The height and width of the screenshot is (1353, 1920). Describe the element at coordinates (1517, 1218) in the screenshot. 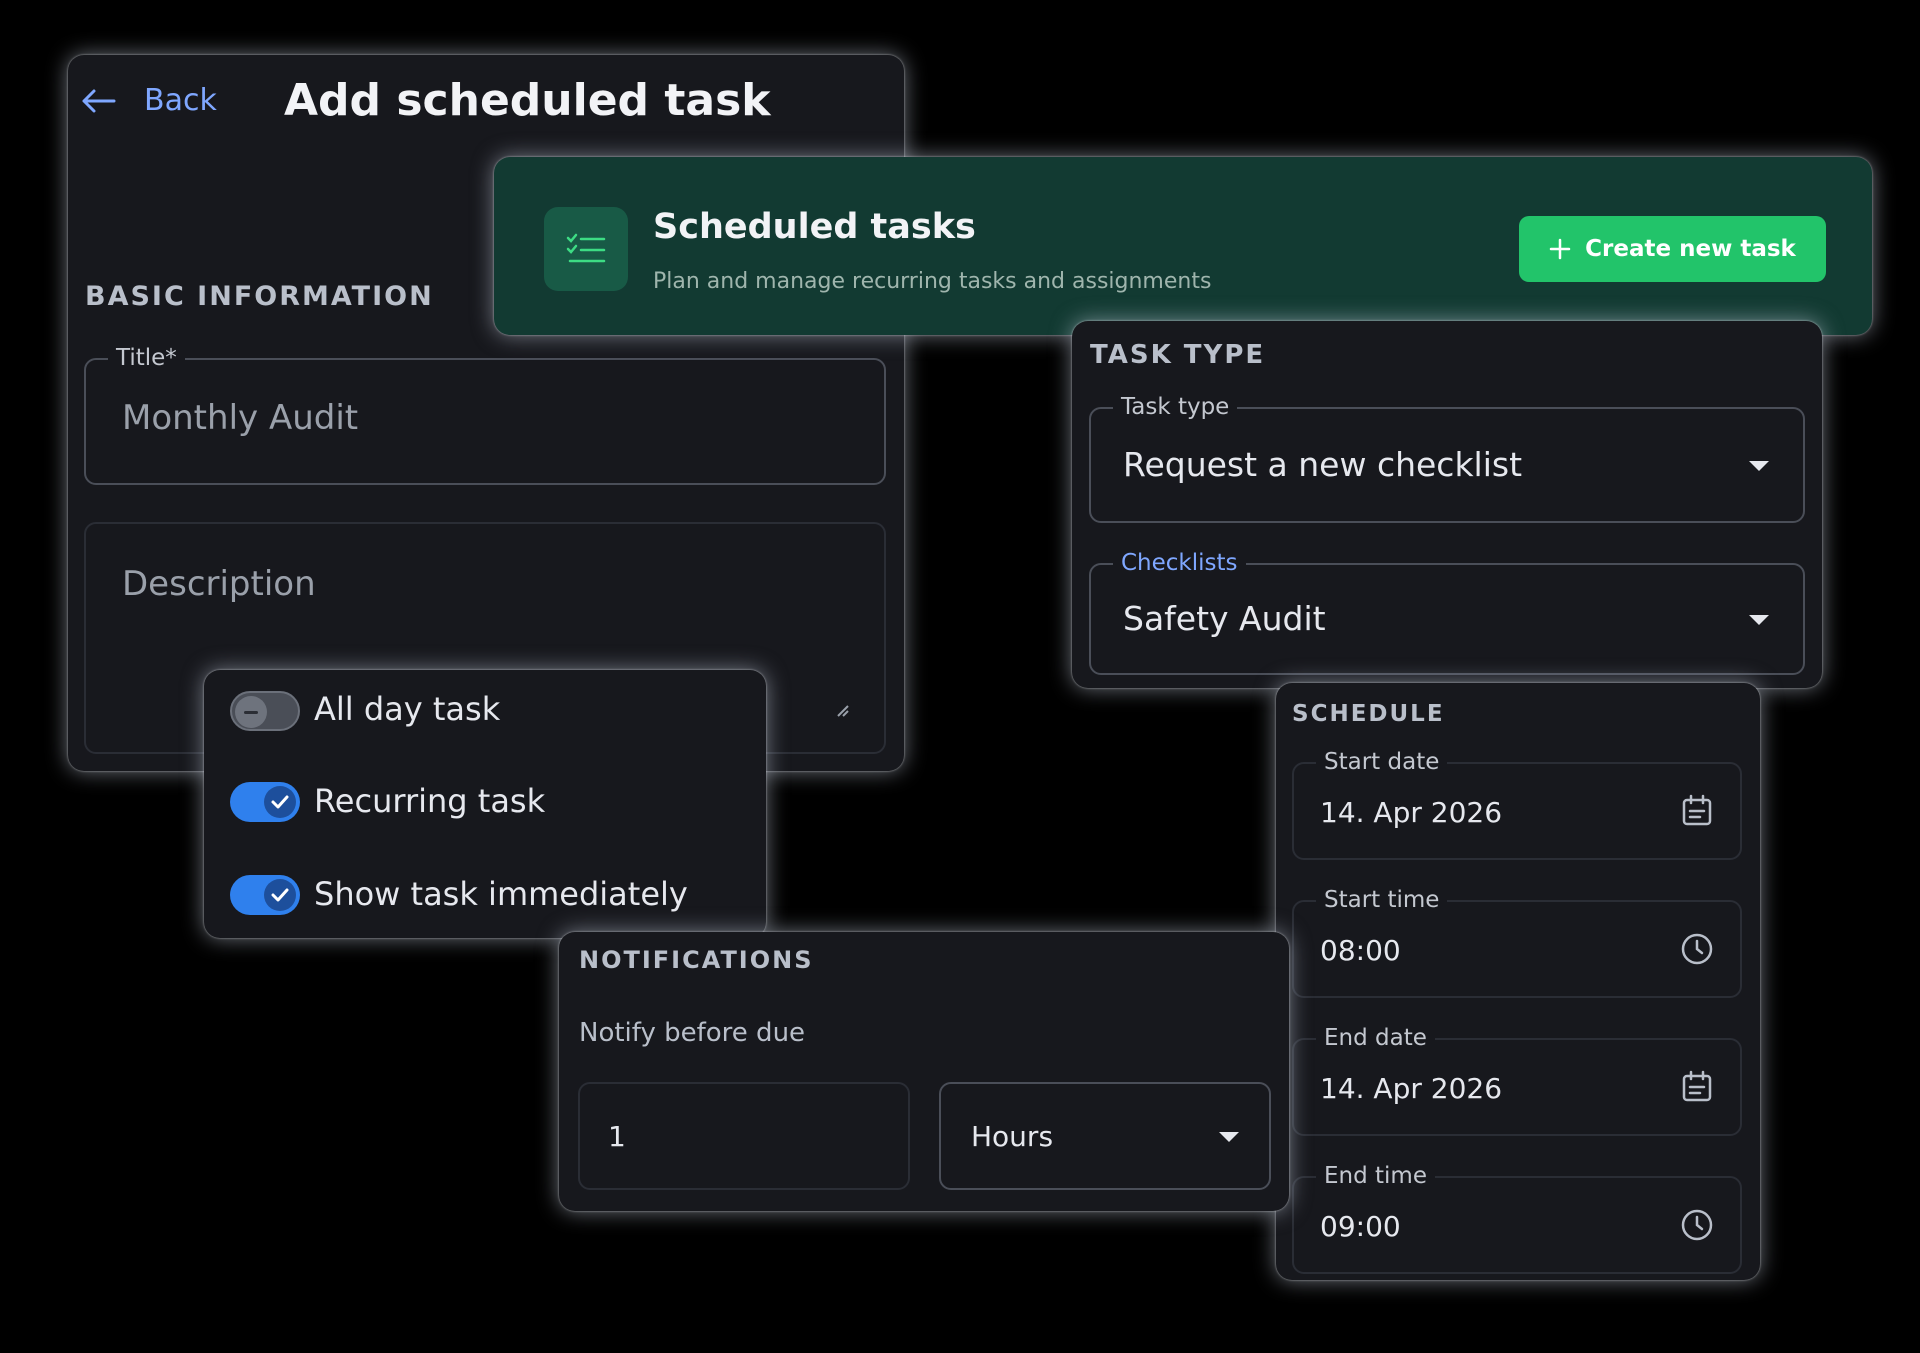

I see `end-time-field: End time 09:00` at that location.